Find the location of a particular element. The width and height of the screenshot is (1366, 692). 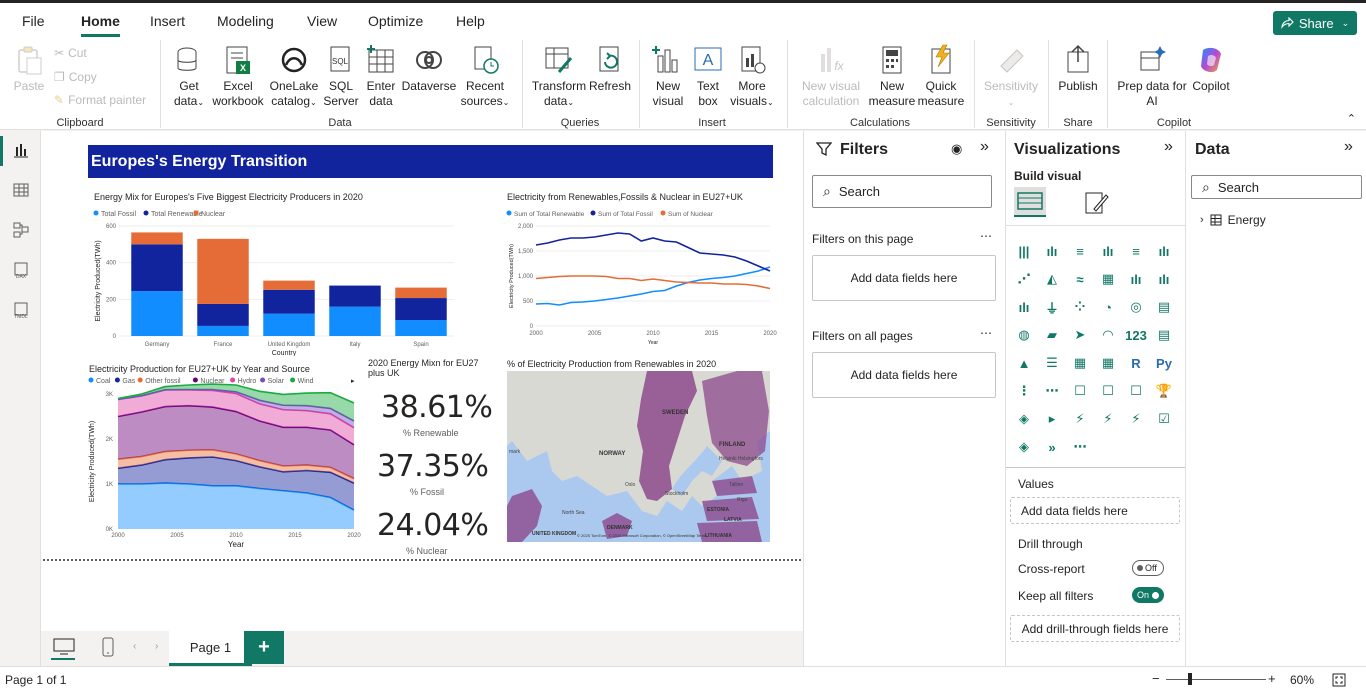

menu-optimize: Optimize is located at coordinates (395, 21).